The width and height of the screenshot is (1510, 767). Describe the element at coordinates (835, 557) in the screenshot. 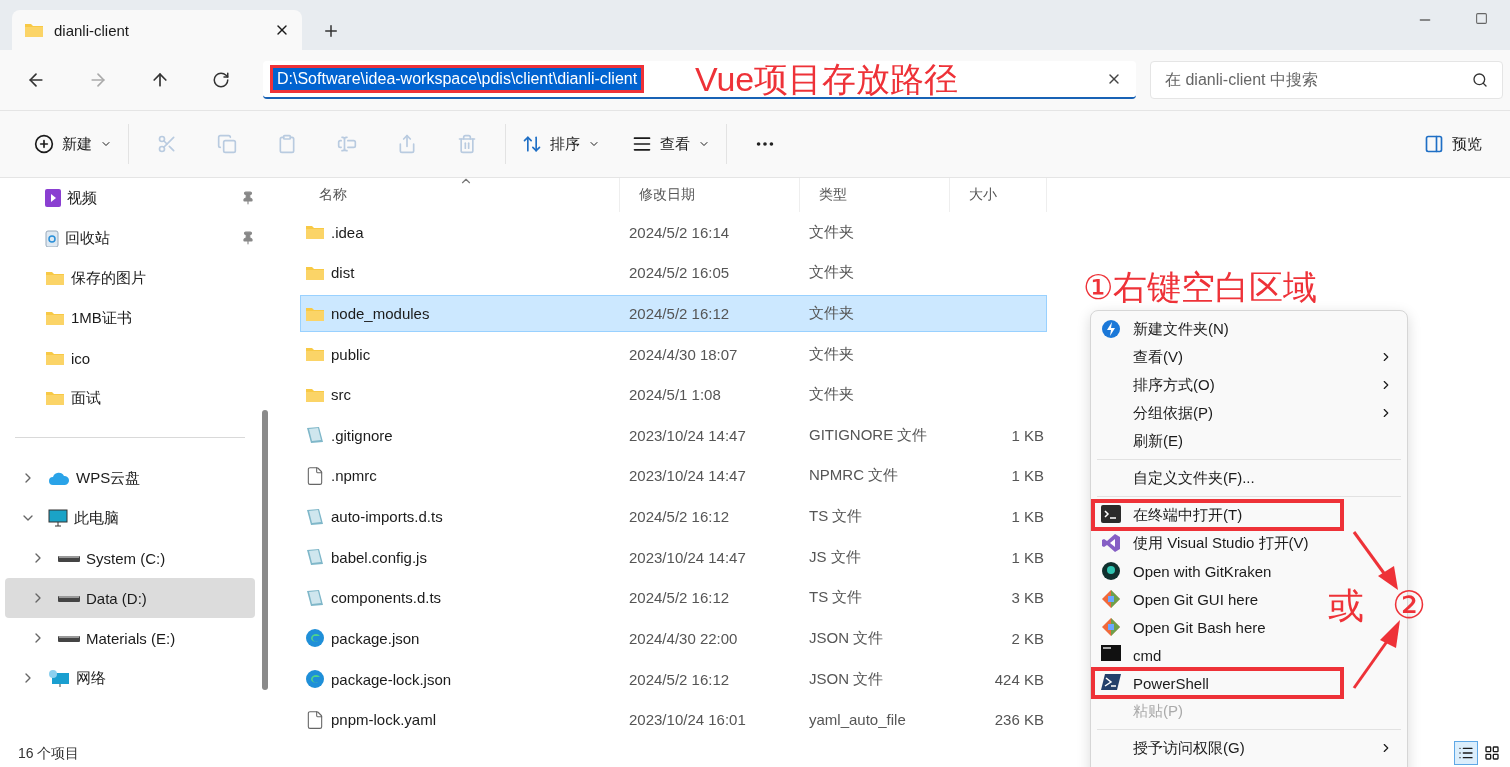

I see `file-type: JS 文件` at that location.